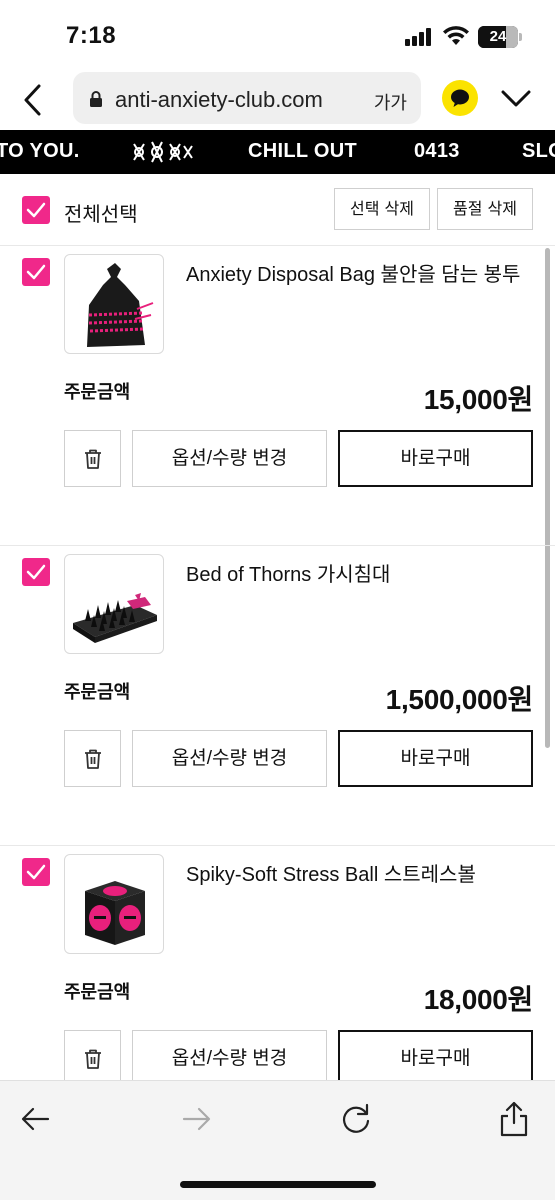 The width and height of the screenshot is (555, 1200). Describe the element at coordinates (196, 1119) in the screenshot. I see `arrow-right-icon` at that location.